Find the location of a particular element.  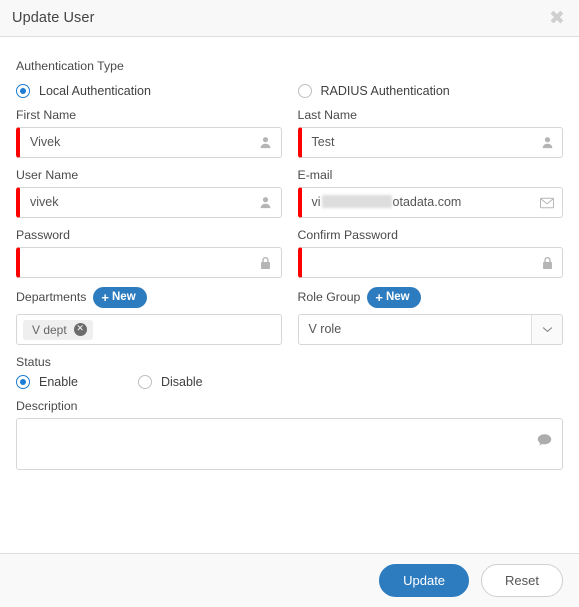

email-value: vi otadata.com is located at coordinates (432, 202).